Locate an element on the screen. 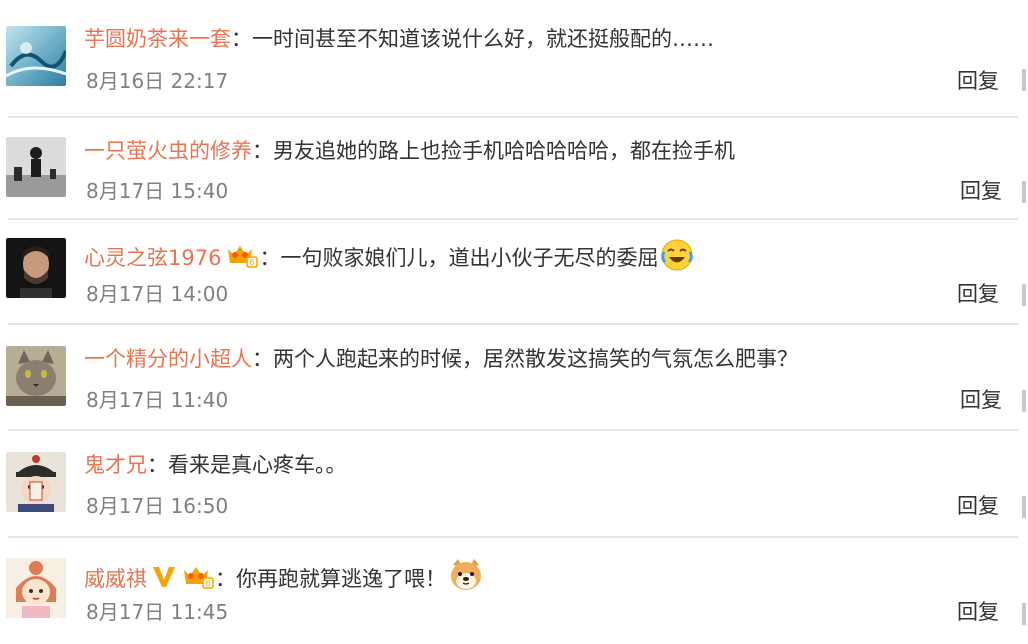 The width and height of the screenshot is (1028, 644). cat-avatar is located at coordinates (36, 376).